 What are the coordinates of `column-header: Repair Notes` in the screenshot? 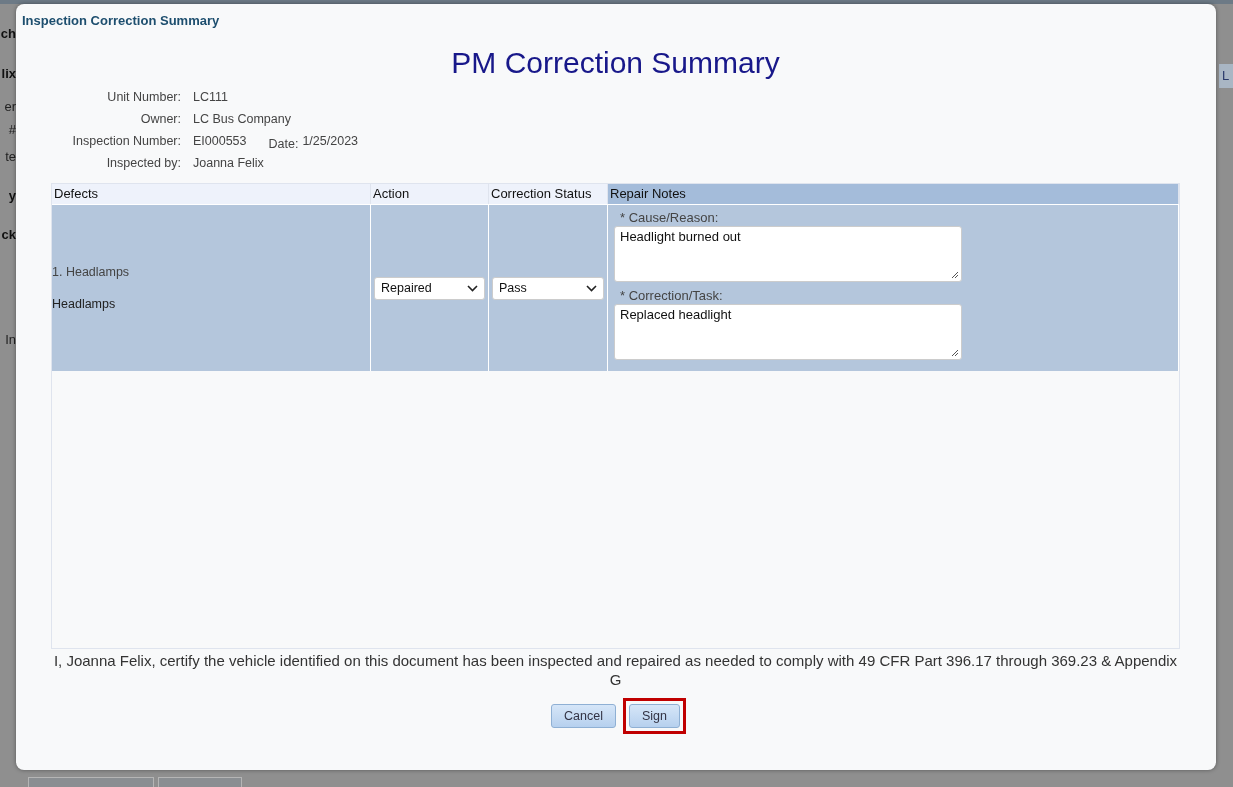 It's located at (893, 194).